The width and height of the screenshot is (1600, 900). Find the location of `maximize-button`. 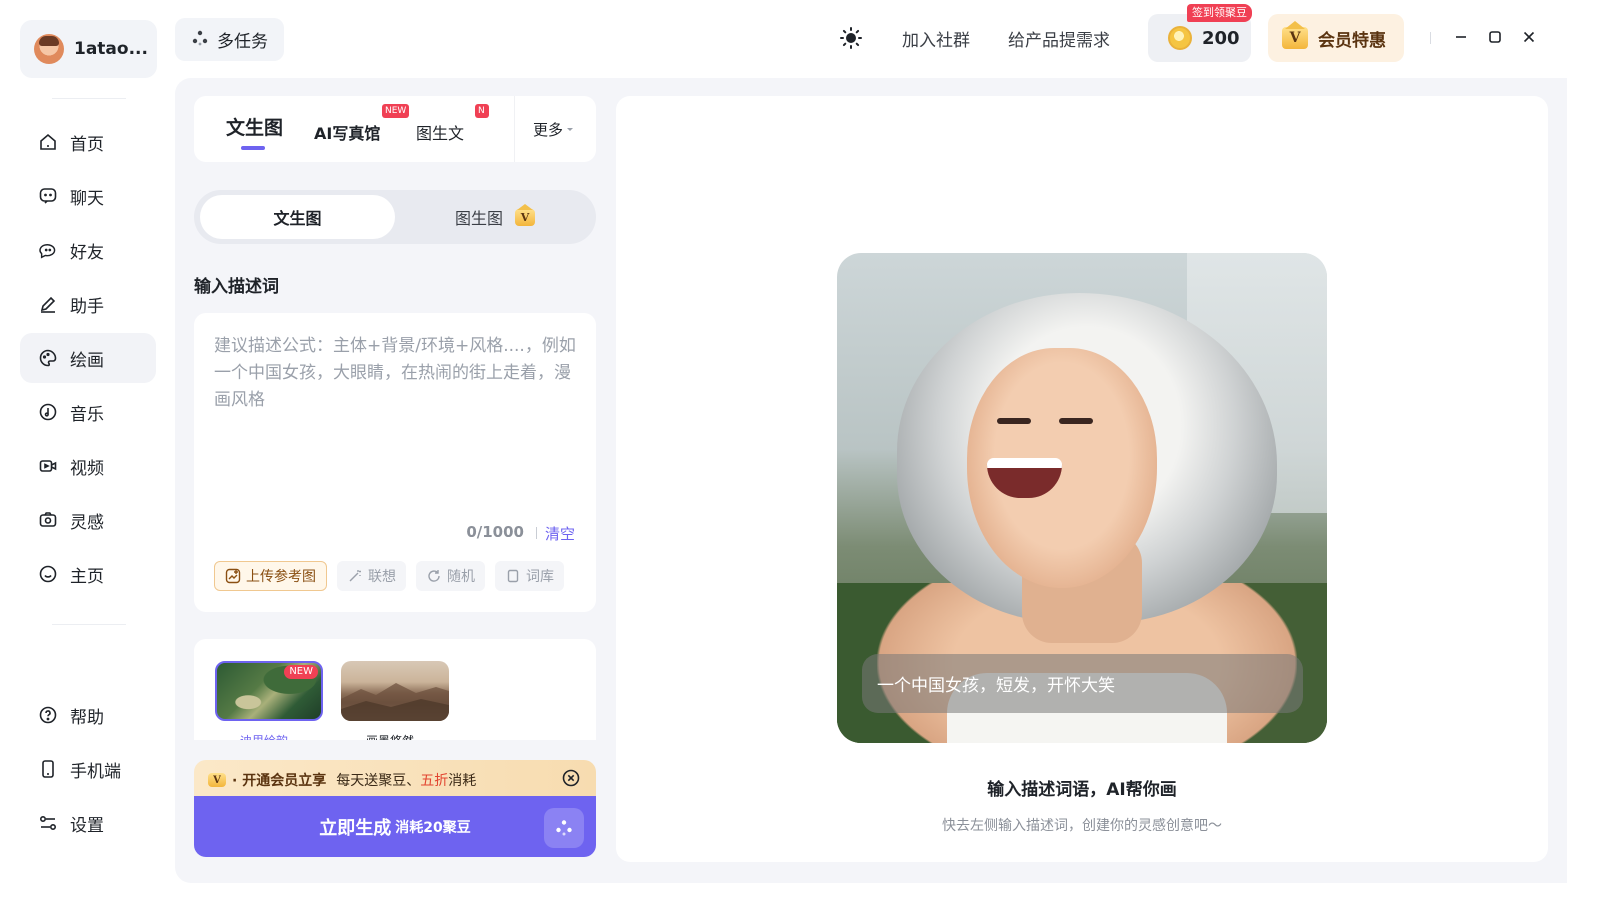

maximize-button is located at coordinates (1495, 37).